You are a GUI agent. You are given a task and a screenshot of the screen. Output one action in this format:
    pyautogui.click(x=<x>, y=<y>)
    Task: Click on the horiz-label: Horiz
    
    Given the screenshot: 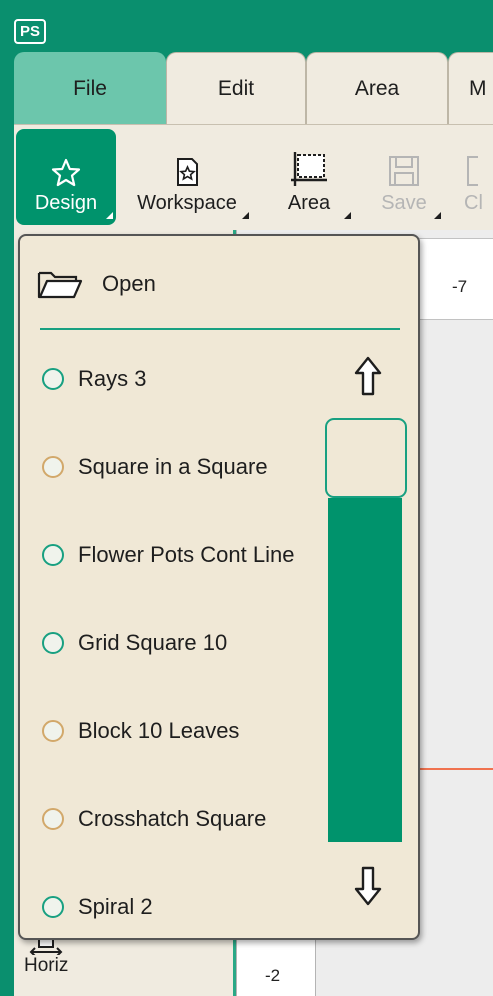 What is the action you would take?
    pyautogui.click(x=46, y=965)
    